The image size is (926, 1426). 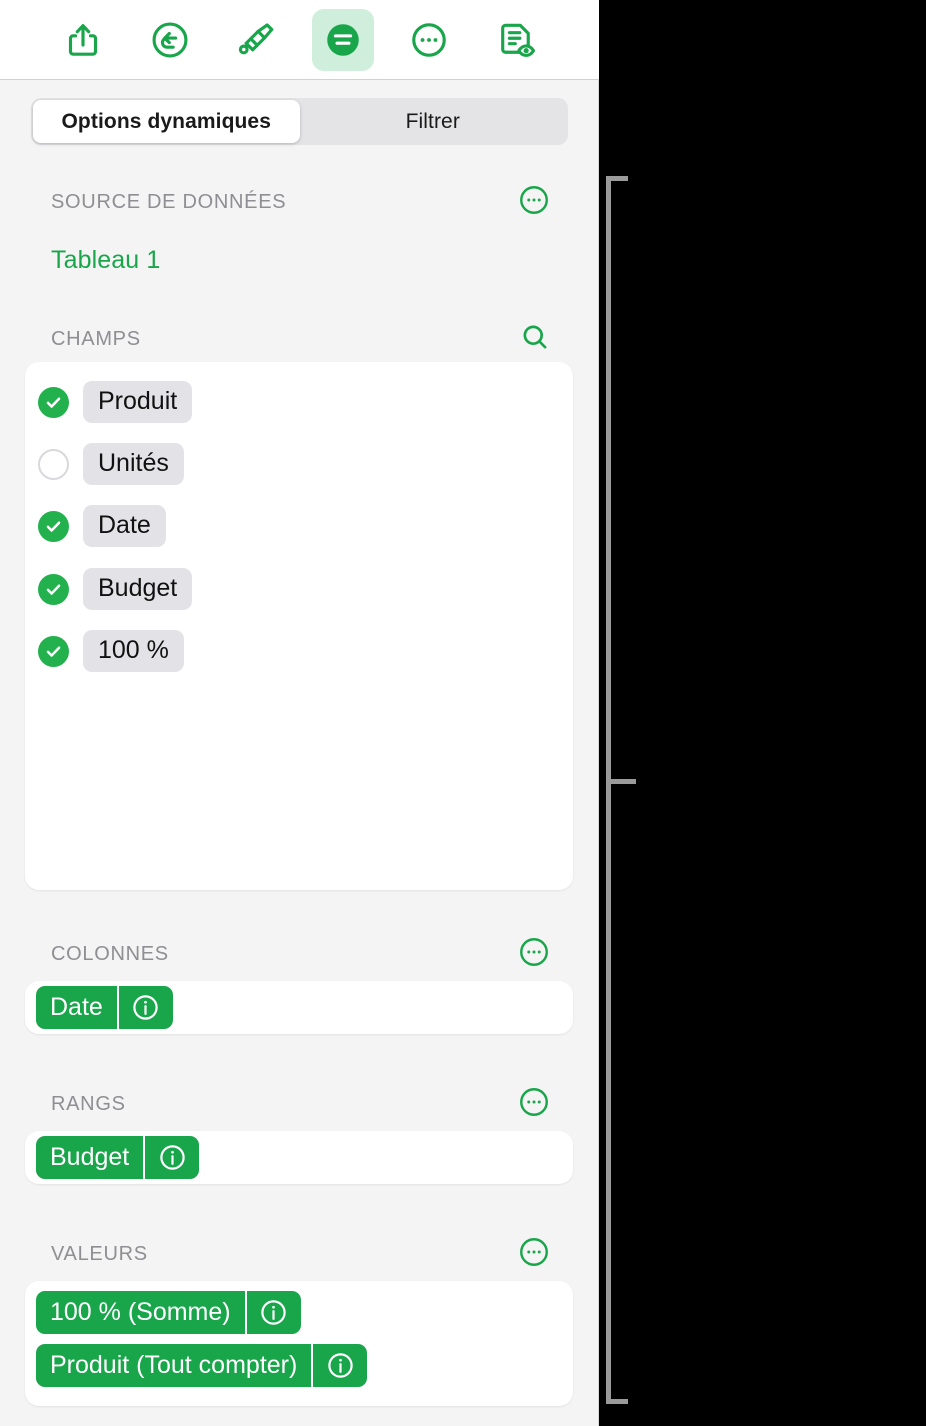 I want to click on values-pill: Produit (Tout compter), so click(x=202, y=1365).